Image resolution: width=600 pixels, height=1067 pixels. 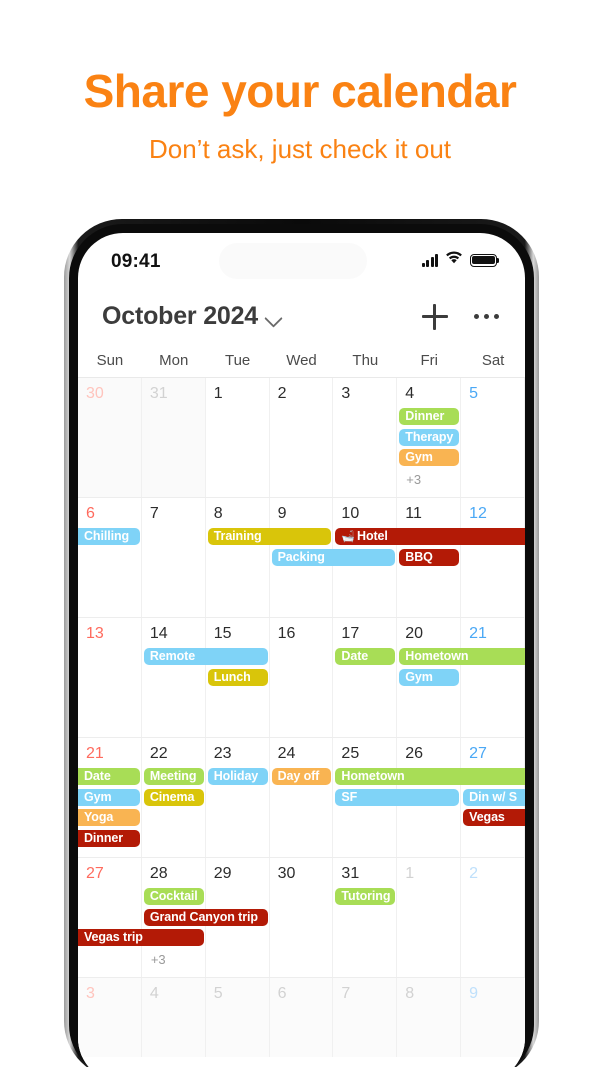 What do you see at coordinates (300, 149) in the screenshot?
I see `promo-subtitle: Don’t ask, just check it out` at bounding box center [300, 149].